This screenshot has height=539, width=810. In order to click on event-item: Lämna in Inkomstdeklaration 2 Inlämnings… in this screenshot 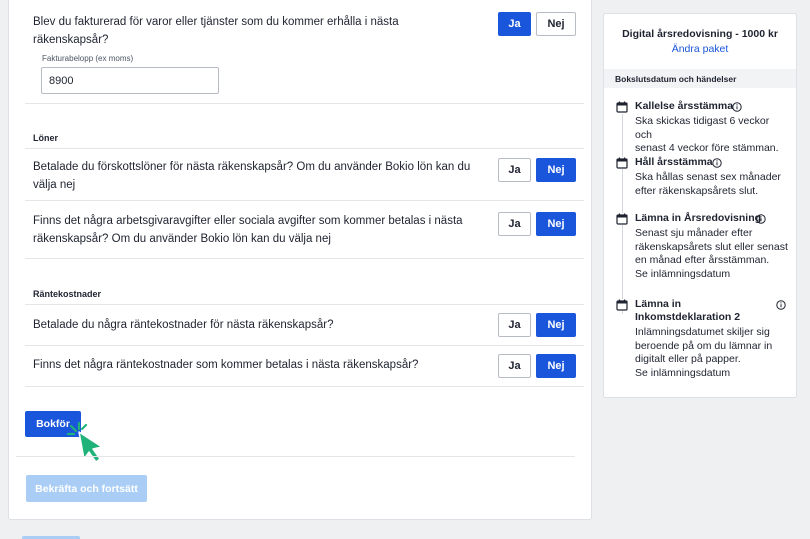, I will do `click(702, 343)`.